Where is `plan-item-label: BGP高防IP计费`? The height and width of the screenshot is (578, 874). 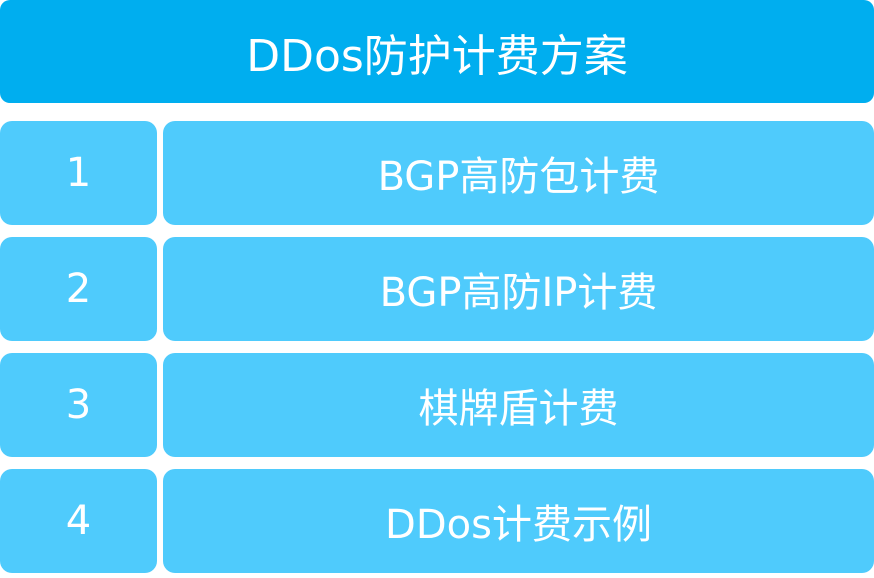 plan-item-label: BGP高防IP计费 is located at coordinates (518, 293).